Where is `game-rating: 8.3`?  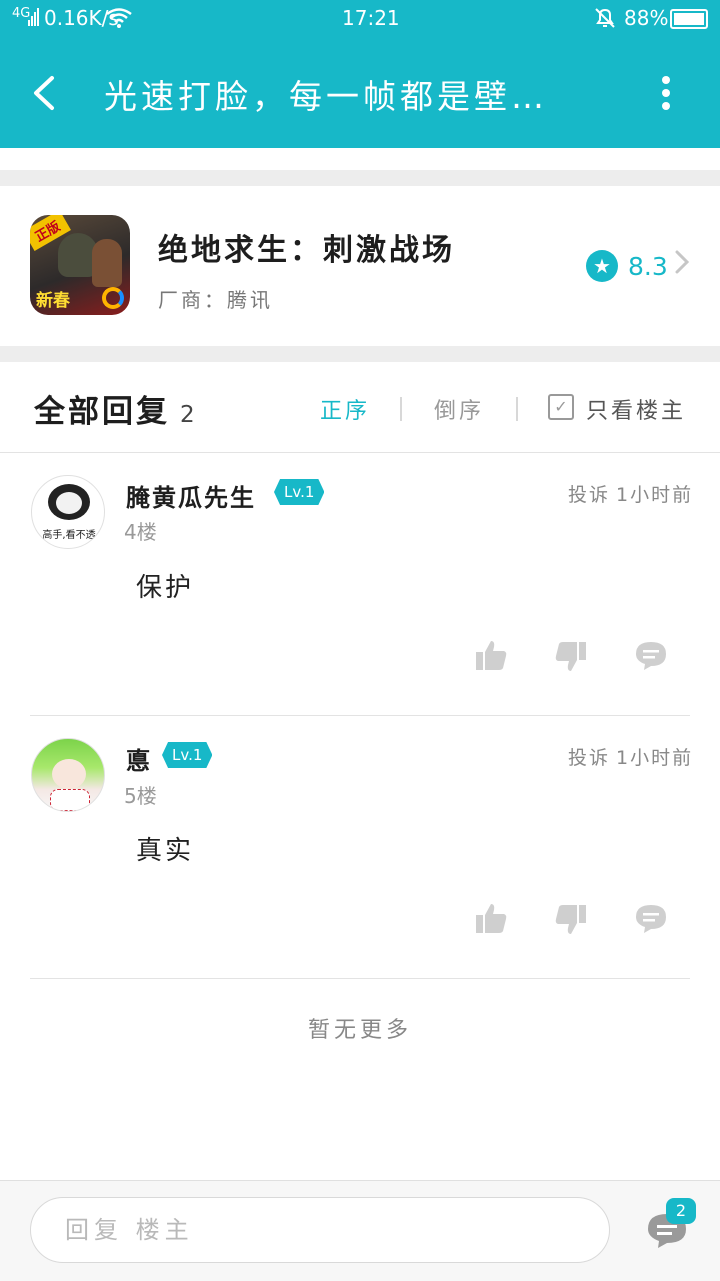 game-rating: 8.3 is located at coordinates (648, 266).